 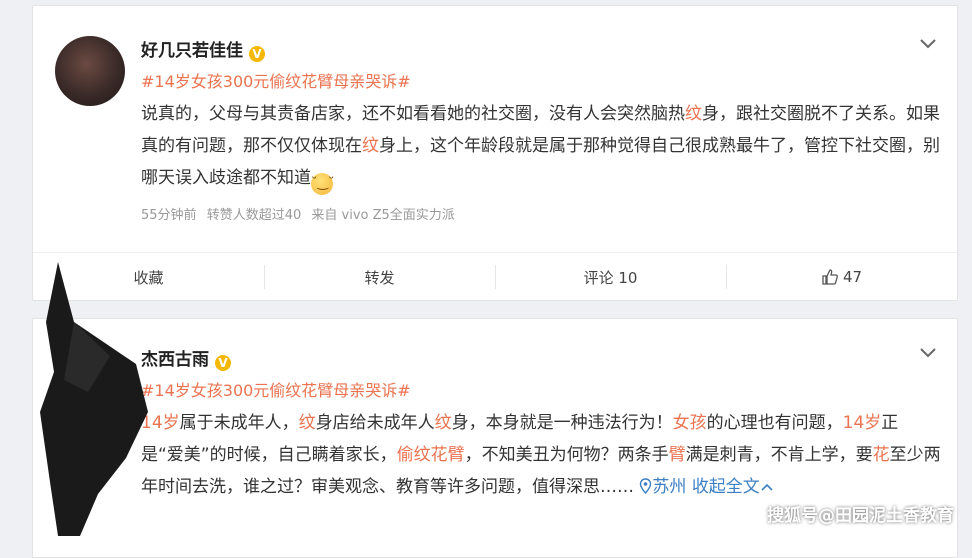 I want to click on text-seg: 满是刺青，不肯上学，要, so click(x=779, y=455).